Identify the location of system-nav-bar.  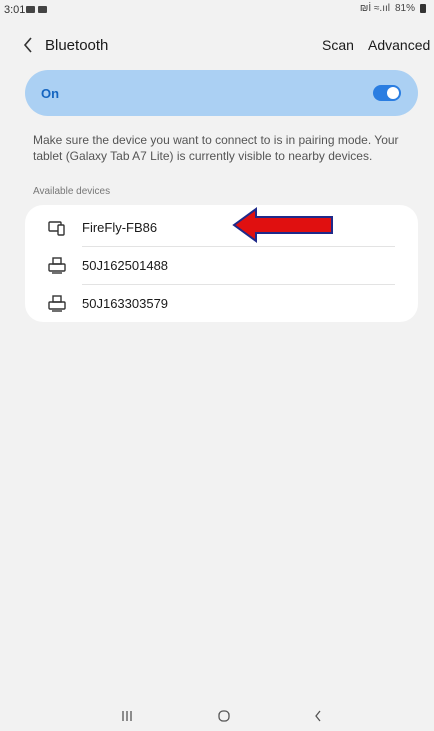
(217, 715).